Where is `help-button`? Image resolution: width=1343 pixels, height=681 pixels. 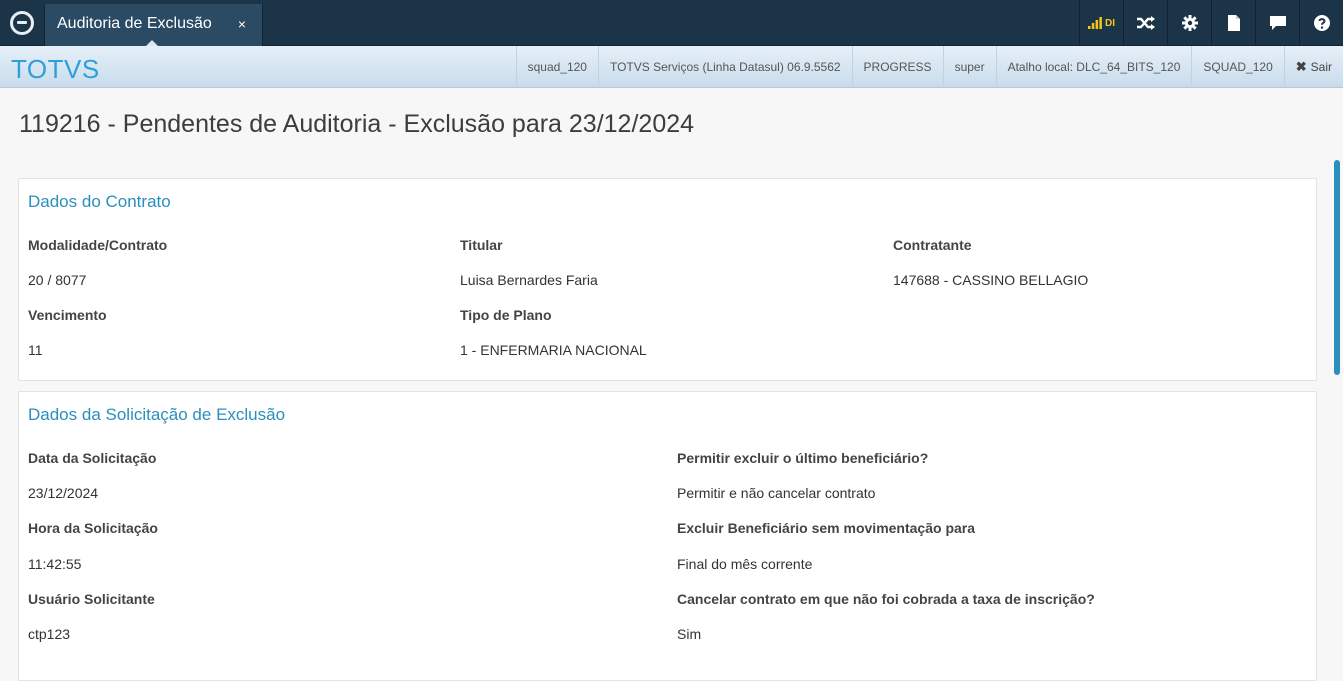 help-button is located at coordinates (1321, 23).